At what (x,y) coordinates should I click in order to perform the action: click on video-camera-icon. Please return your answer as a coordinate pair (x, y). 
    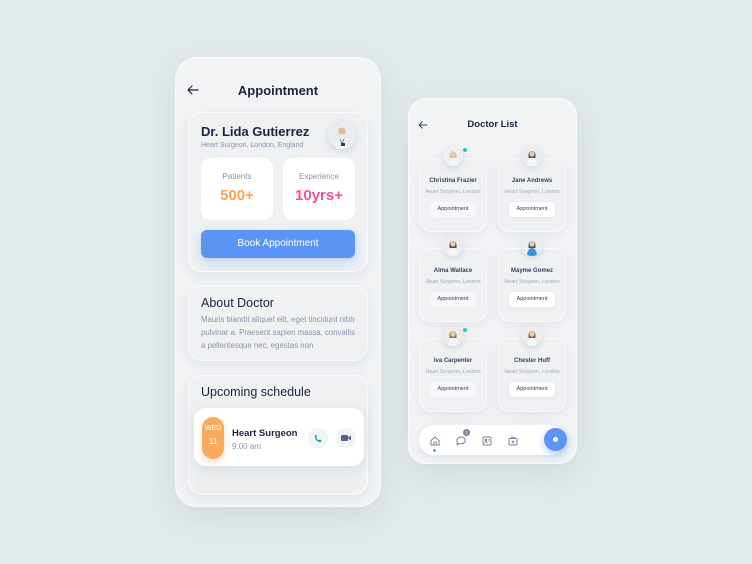
    Looking at the image, I should click on (346, 438).